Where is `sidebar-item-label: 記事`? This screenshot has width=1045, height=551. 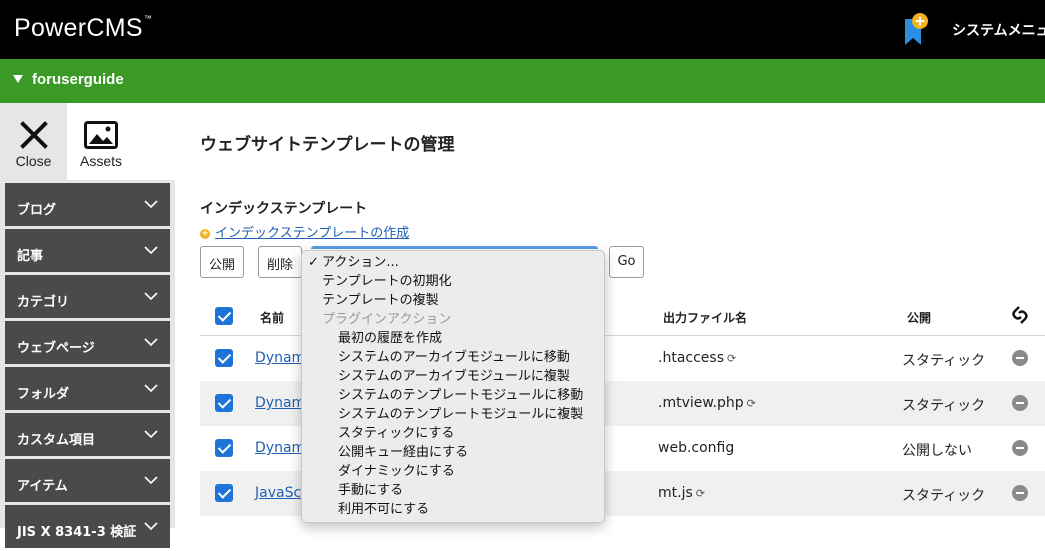
sidebar-item-label: 記事 is located at coordinates (30, 256).